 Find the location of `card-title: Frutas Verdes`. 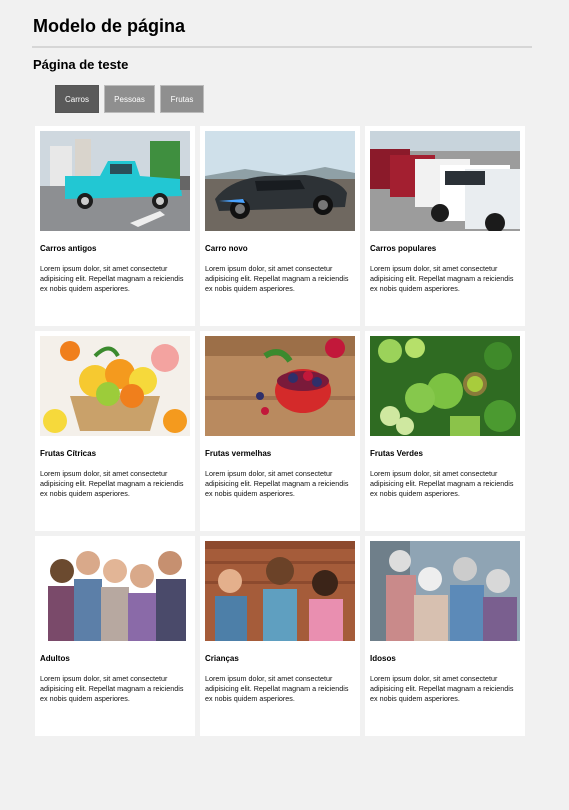

card-title: Frutas Verdes is located at coordinates (396, 453).